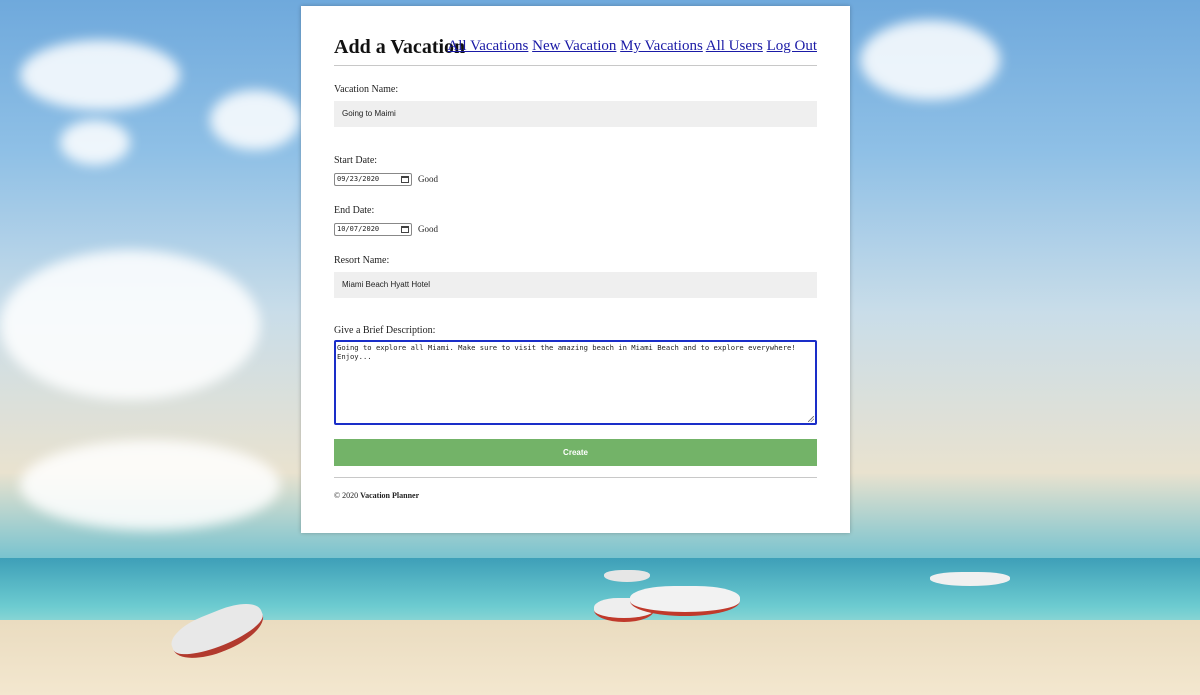  Describe the element at coordinates (390, 495) in the screenshot. I see `footer-brand: Vacation Planner` at that location.